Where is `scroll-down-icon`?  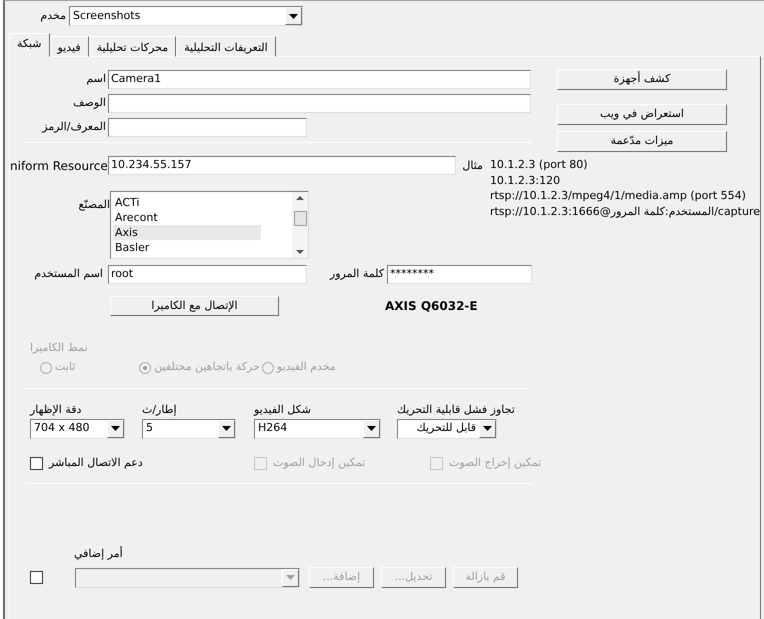 scroll-down-icon is located at coordinates (300, 252).